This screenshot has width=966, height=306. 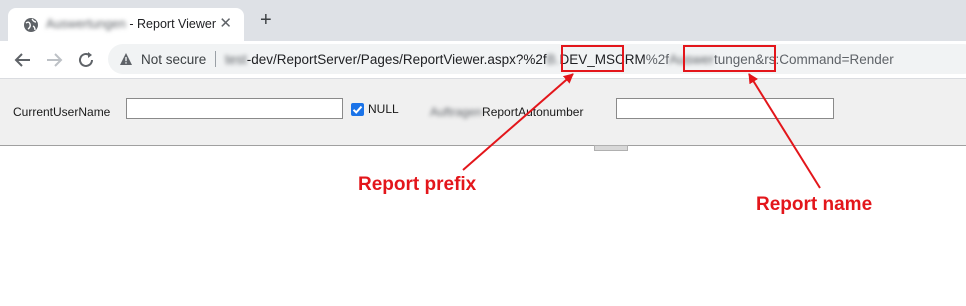 What do you see at coordinates (784, 131) in the screenshot?
I see `name-arrow` at bounding box center [784, 131].